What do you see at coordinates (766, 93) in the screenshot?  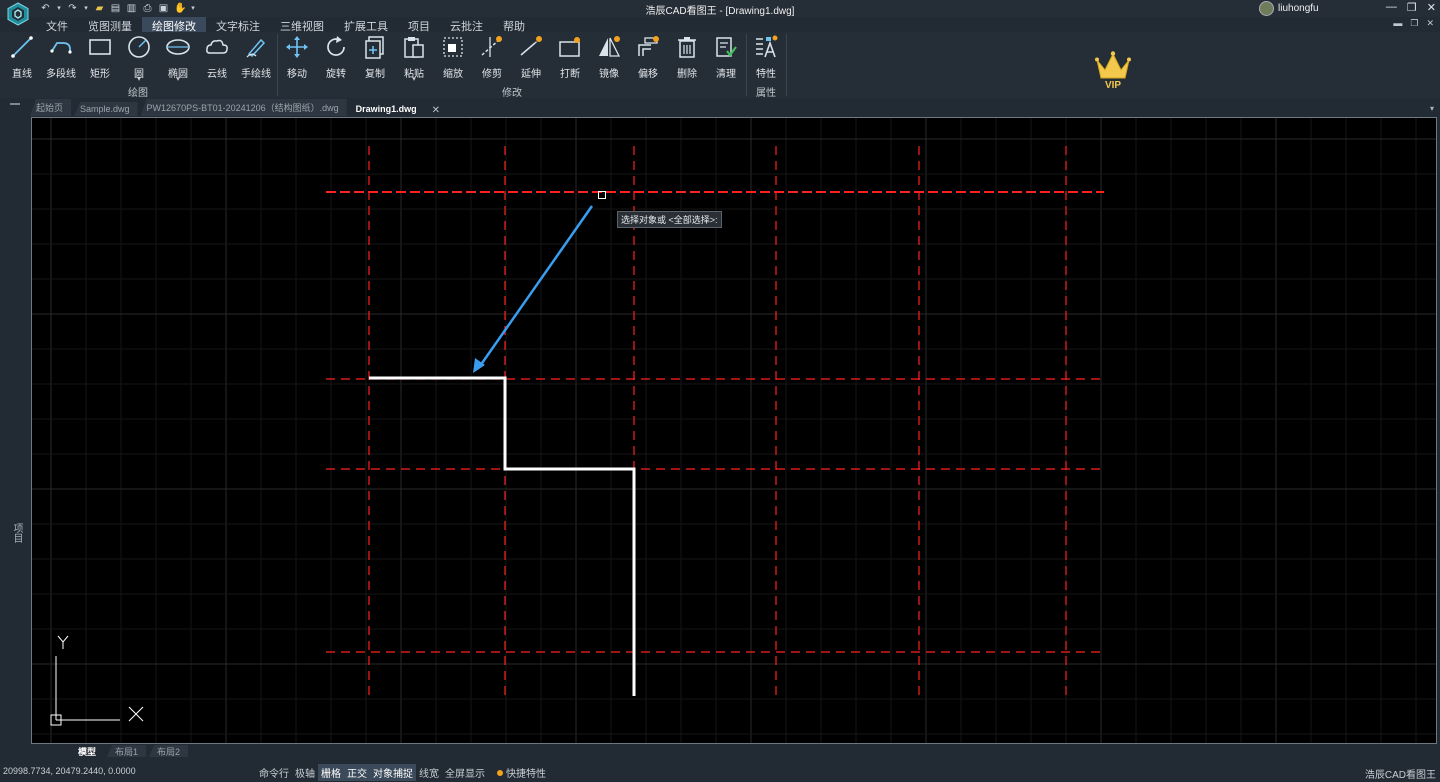 I see `properties-group-title: 属性` at bounding box center [766, 93].